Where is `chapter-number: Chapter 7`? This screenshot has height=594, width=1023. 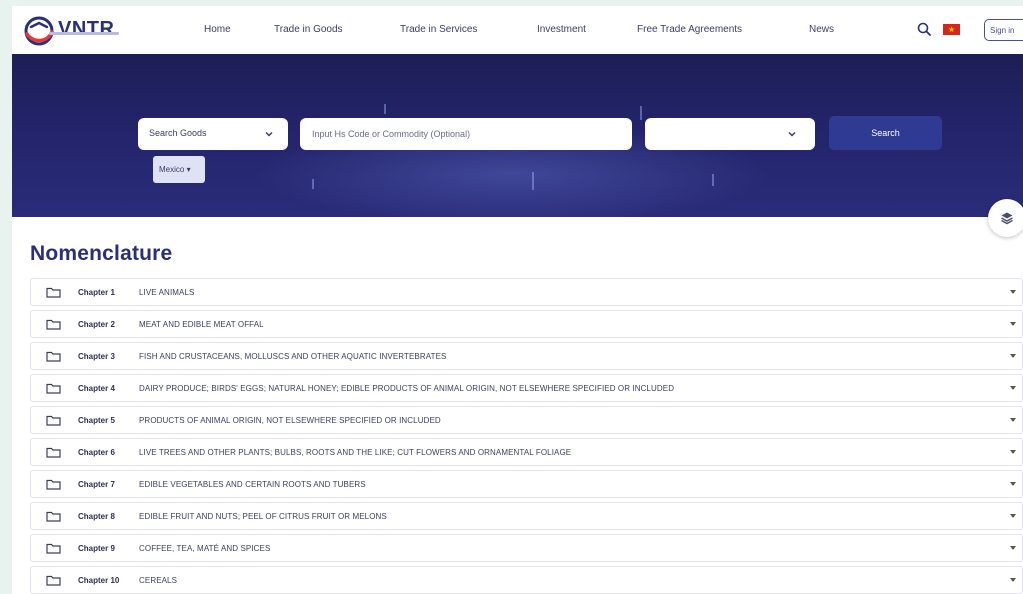
chapter-number: Chapter 7 is located at coordinates (96, 484).